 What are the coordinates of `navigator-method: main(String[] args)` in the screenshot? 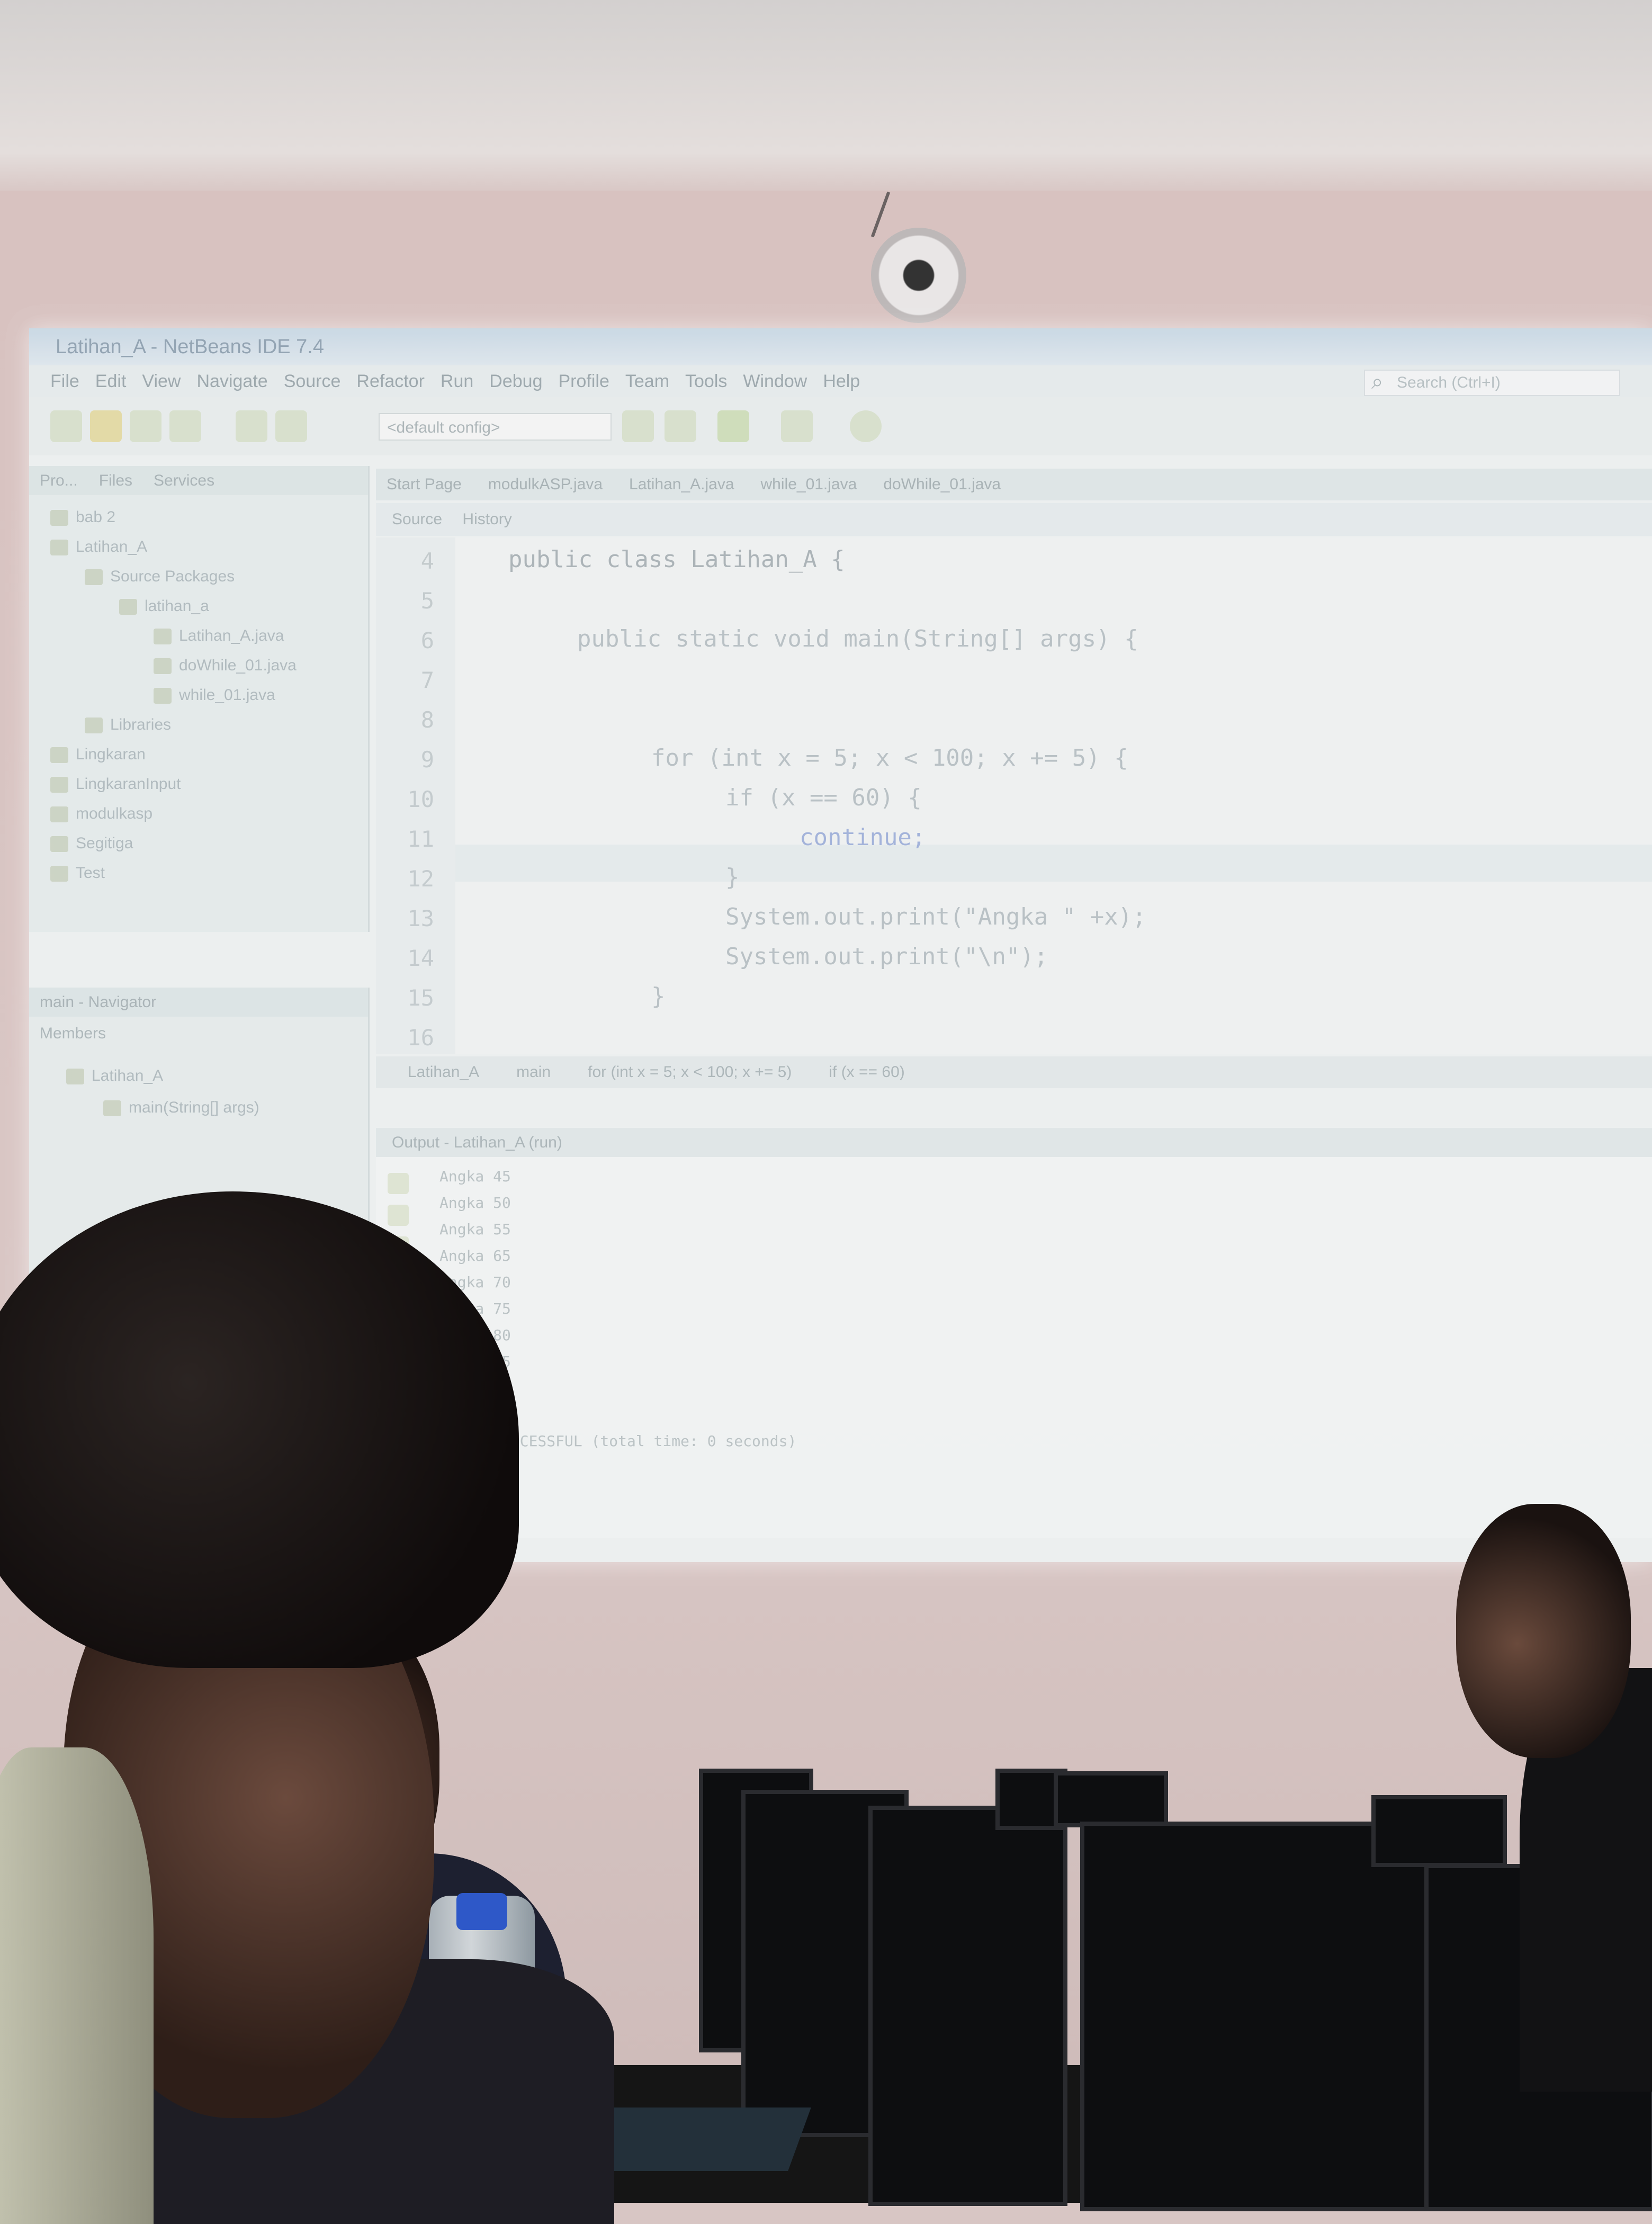 It's located at (181, 1108).